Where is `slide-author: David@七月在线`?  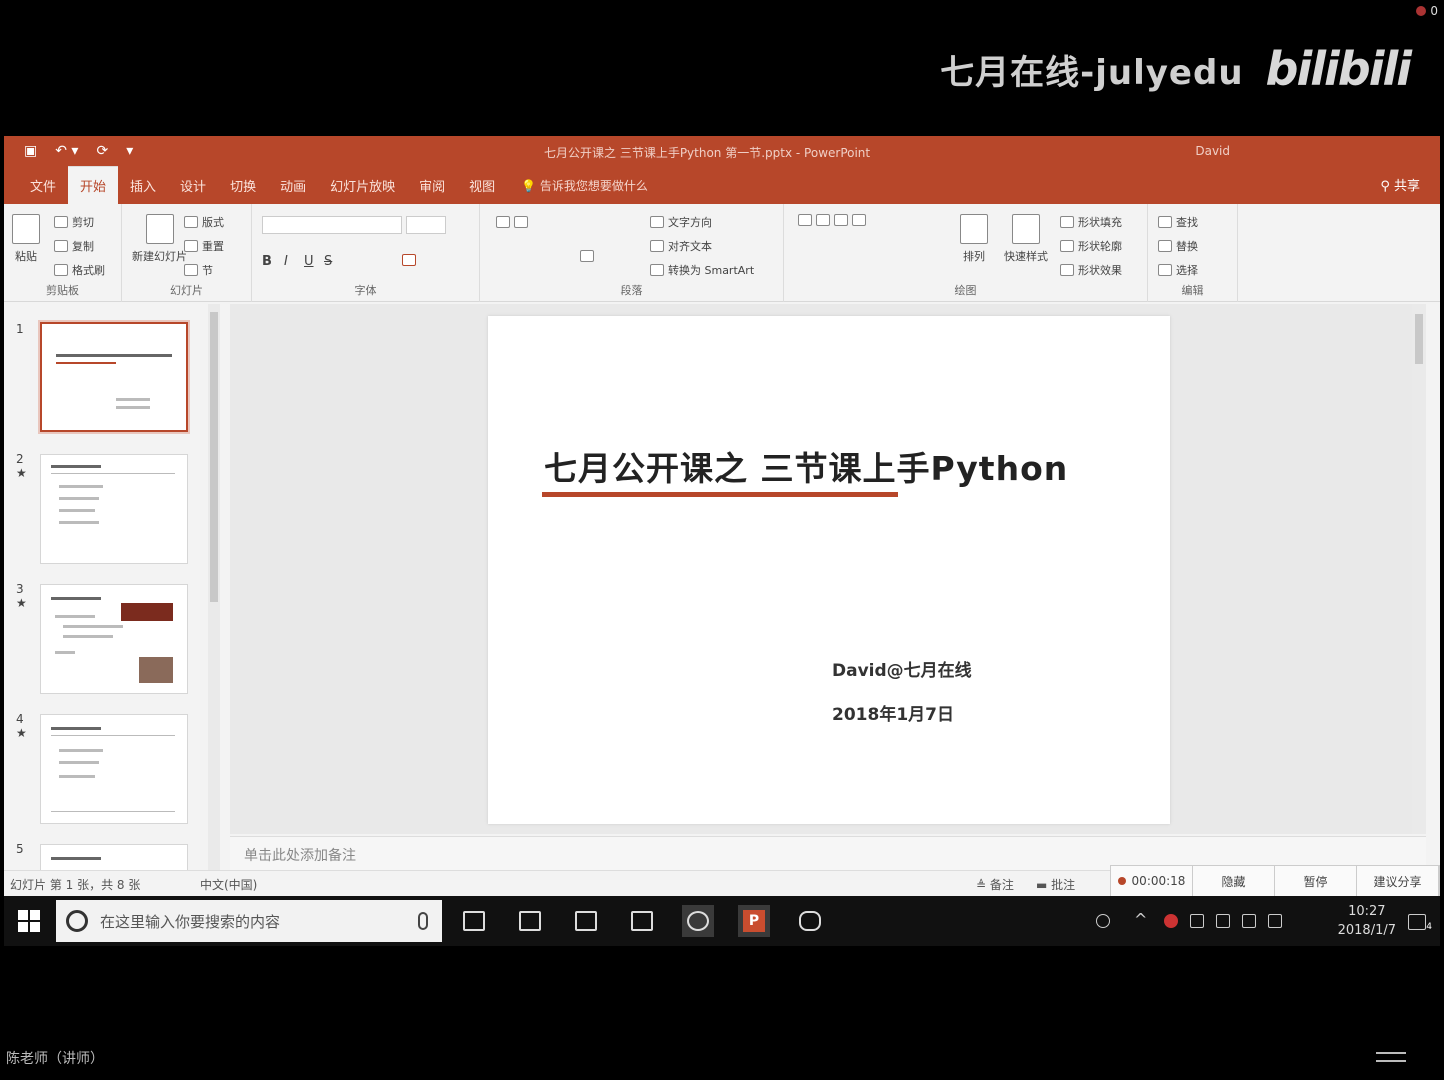 slide-author: David@七月在线 is located at coordinates (902, 668).